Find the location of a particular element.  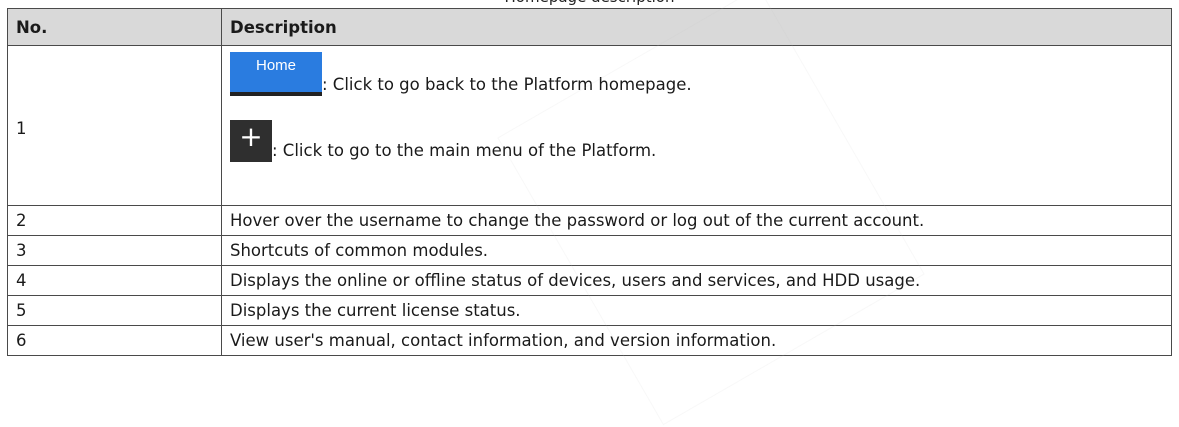

column-header-description: Description is located at coordinates (696, 27).